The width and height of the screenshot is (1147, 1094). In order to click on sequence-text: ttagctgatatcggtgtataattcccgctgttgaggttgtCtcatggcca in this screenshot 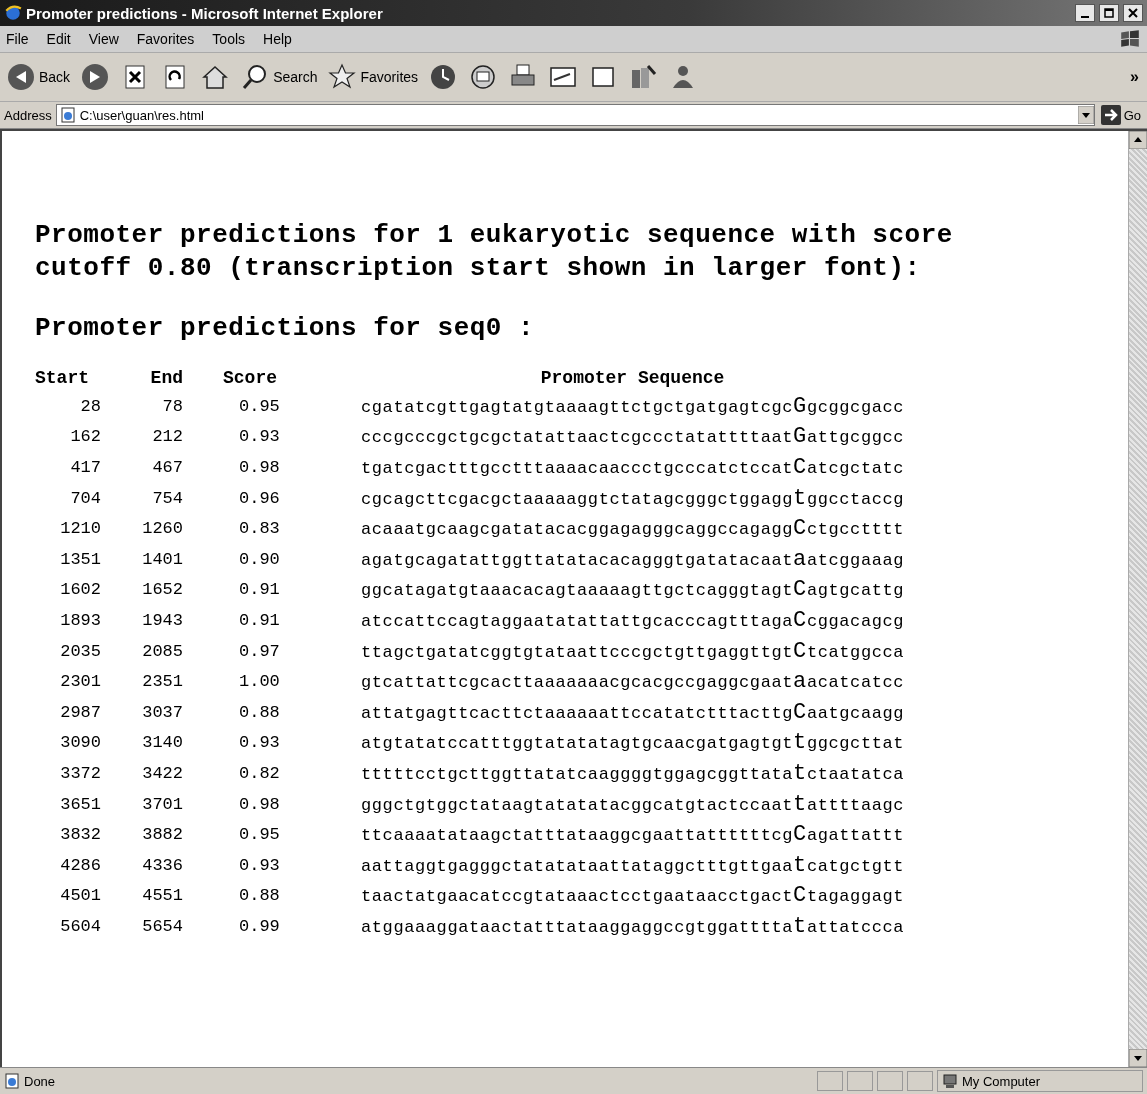, I will do `click(633, 652)`.